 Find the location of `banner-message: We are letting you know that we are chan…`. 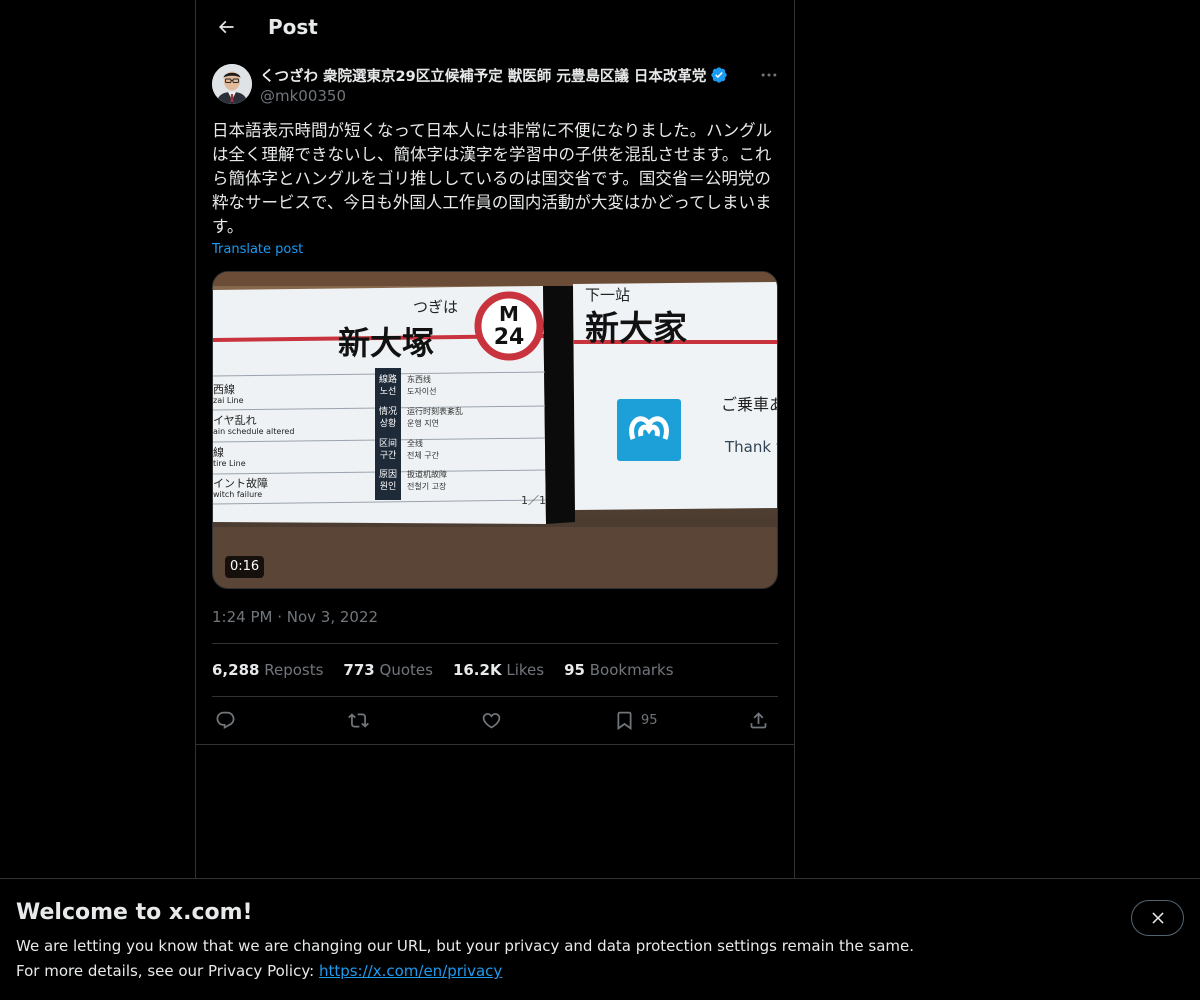

banner-message: We are letting you know that we are chan… is located at coordinates (465, 946).